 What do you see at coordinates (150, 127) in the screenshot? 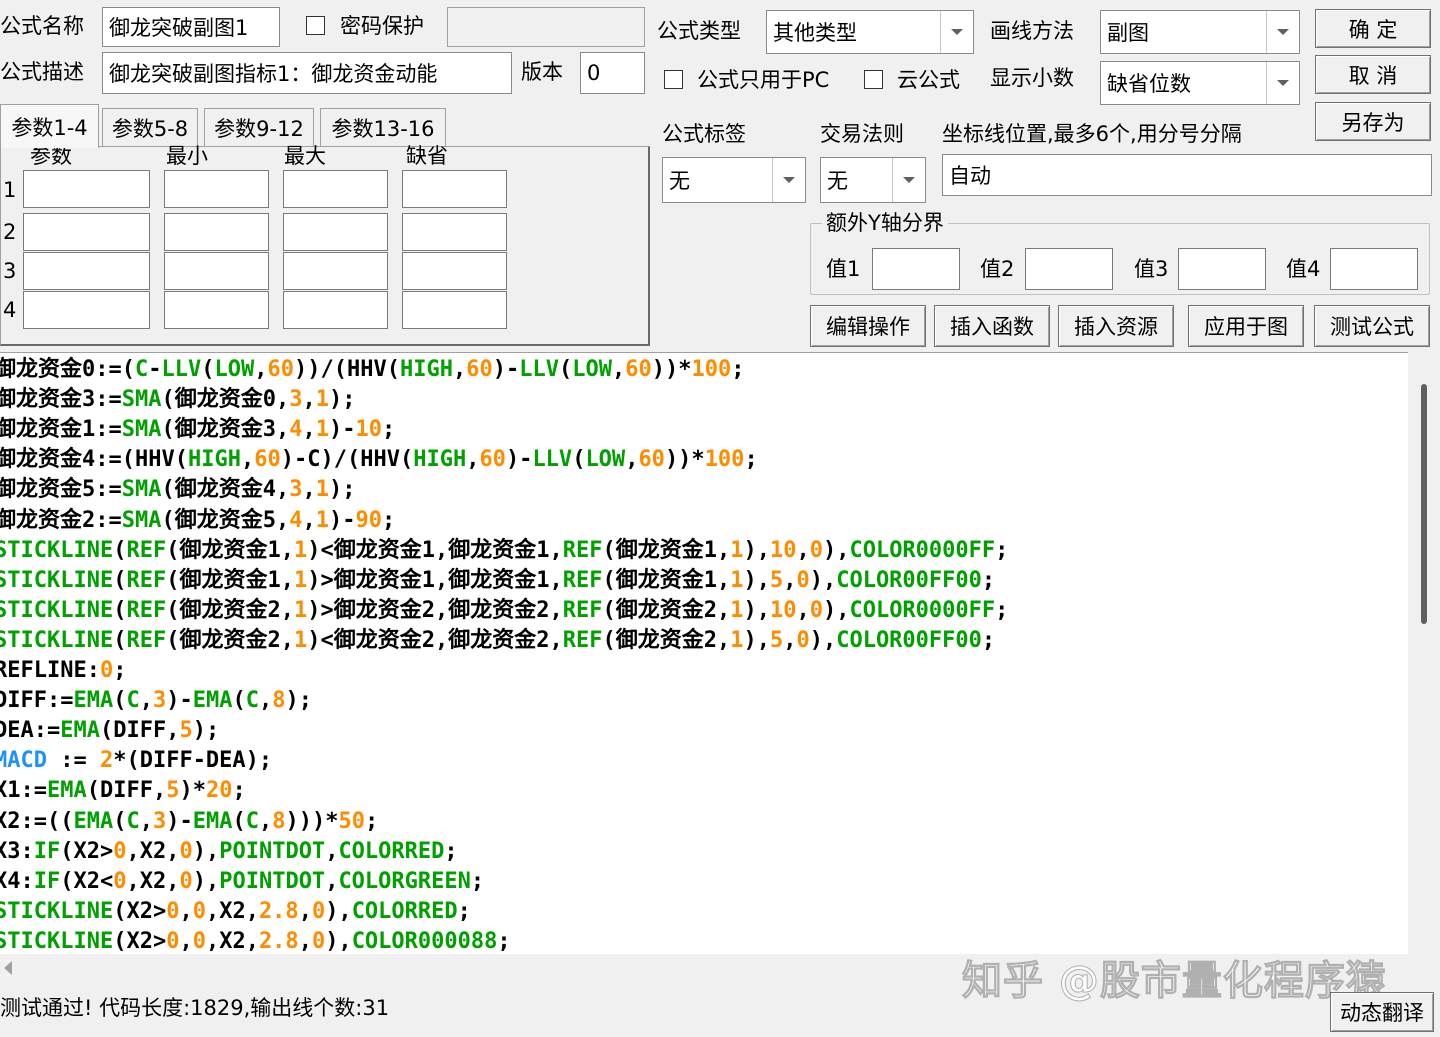
I see `tab-params-5-8: 参数5-8` at bounding box center [150, 127].